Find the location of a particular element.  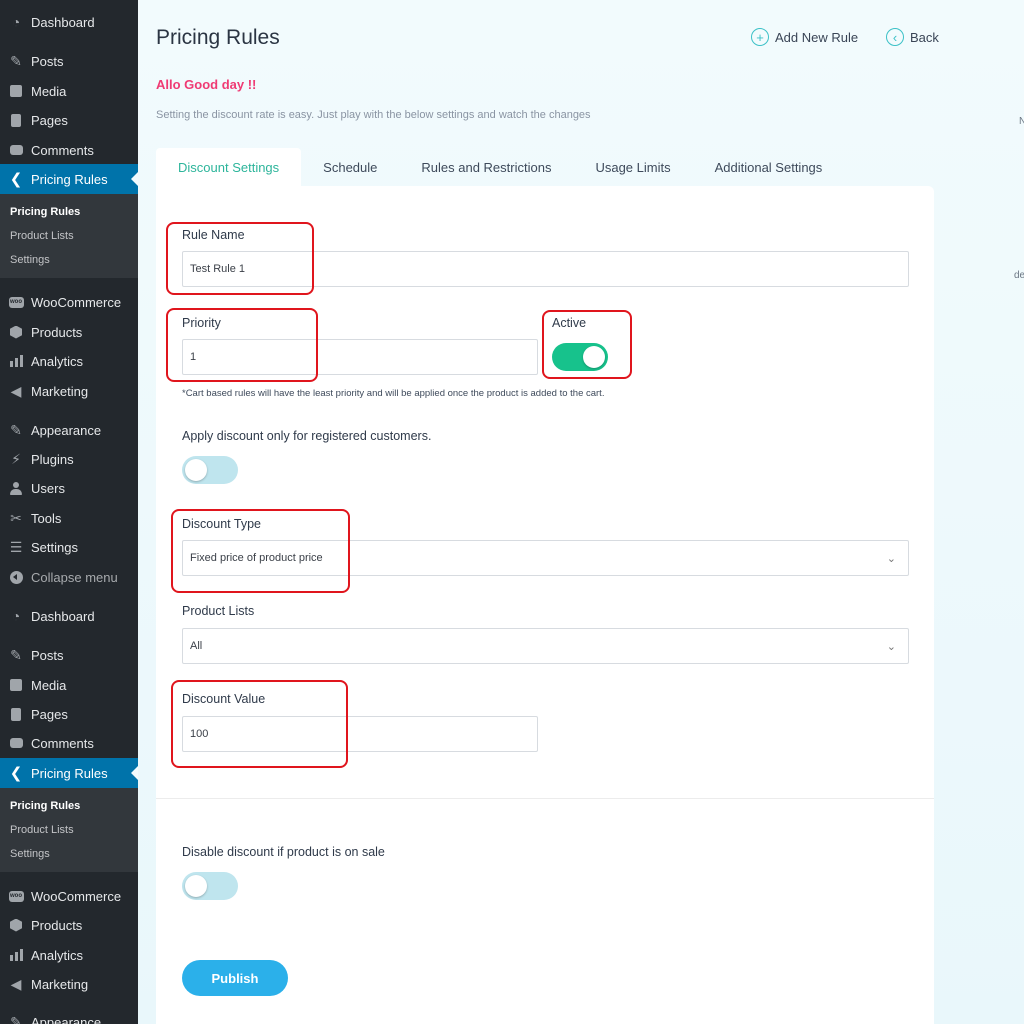

discount-type-select: Fixed price of product price ⌄ is located at coordinates (545, 558).